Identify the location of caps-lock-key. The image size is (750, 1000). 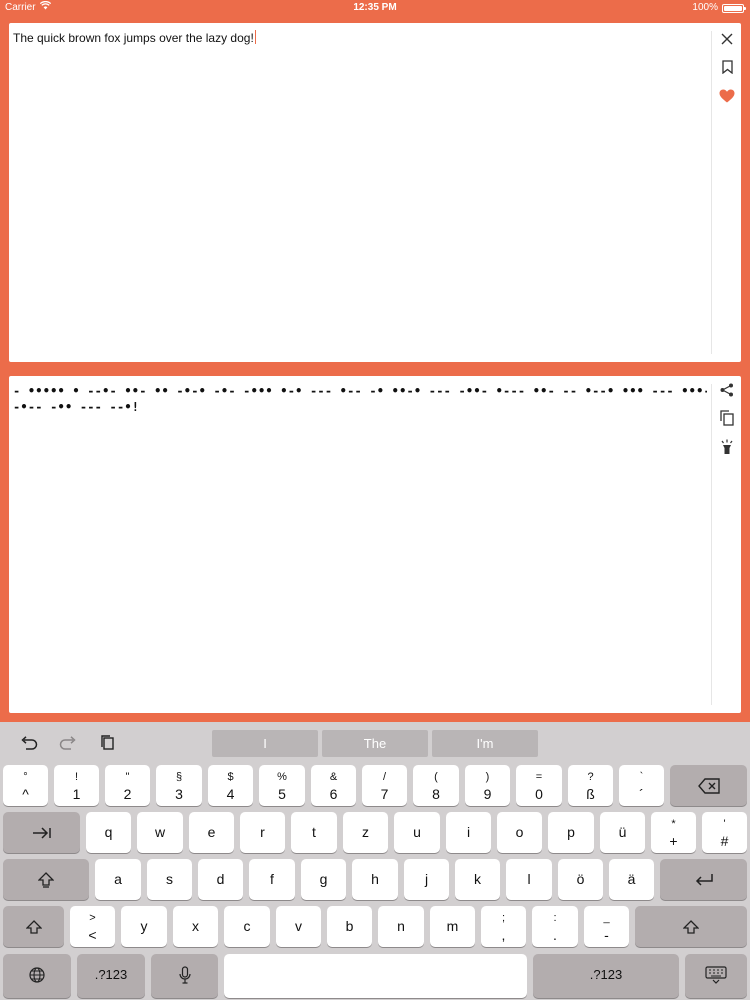
(46, 879).